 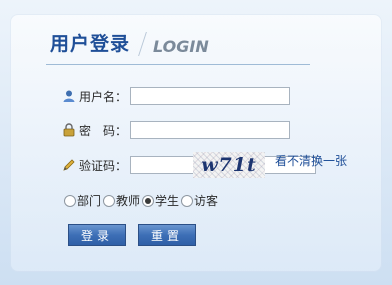 I want to click on username-label-wrap: 用户名：, so click(x=96, y=96).